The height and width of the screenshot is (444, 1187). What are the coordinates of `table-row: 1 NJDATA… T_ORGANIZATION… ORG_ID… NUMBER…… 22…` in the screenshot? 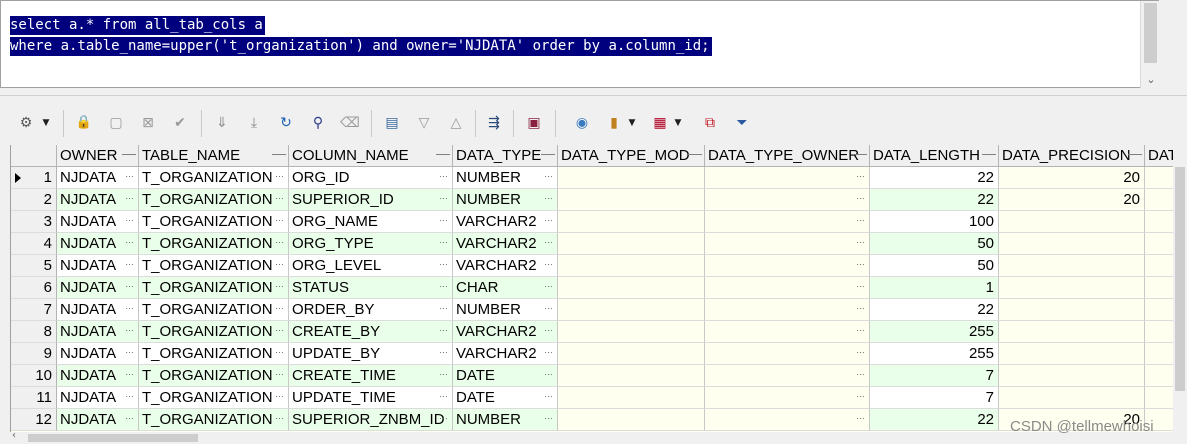 It's located at (592, 178).